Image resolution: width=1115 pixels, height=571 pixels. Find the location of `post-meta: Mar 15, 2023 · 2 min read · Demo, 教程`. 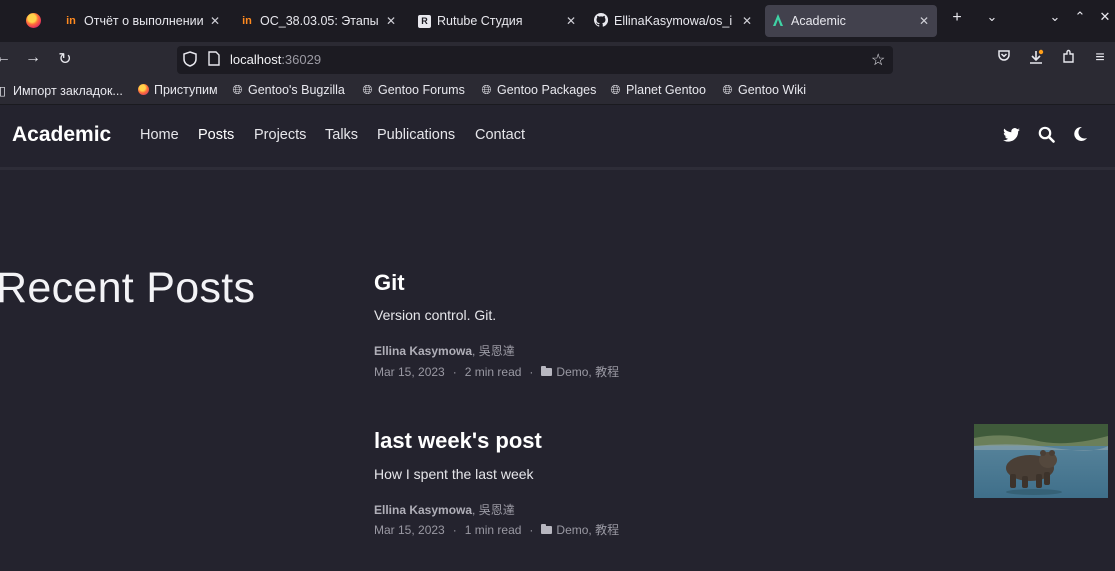

post-meta: Mar 15, 2023 · 2 min read · Demo, 教程 is located at coordinates (497, 372).